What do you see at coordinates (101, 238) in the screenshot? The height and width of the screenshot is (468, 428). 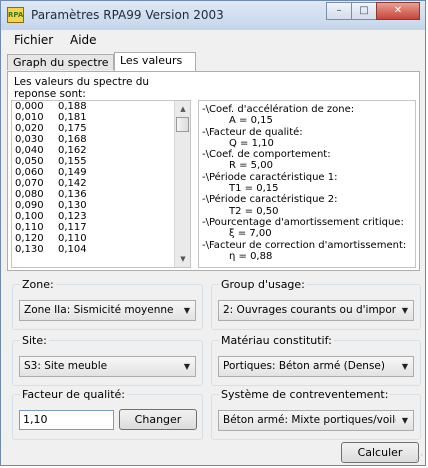 I see `list-item: 0,120 0,110` at bounding box center [101, 238].